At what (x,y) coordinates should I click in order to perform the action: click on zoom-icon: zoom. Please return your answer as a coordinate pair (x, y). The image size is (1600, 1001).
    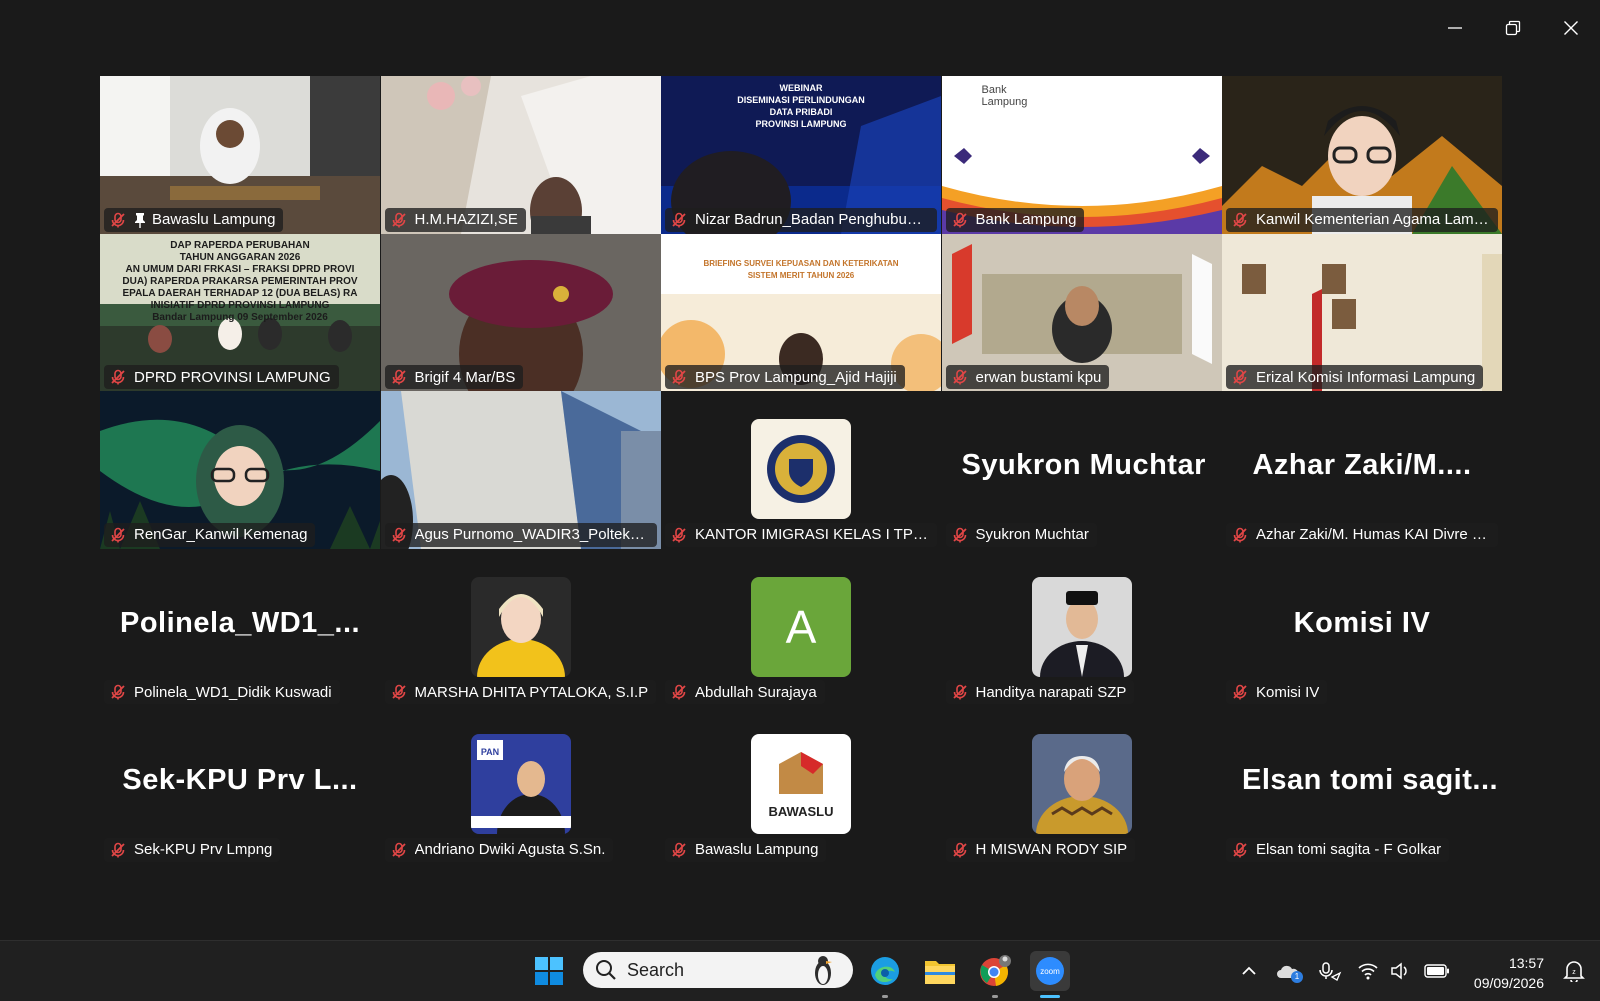
    Looking at the image, I should click on (1050, 971).